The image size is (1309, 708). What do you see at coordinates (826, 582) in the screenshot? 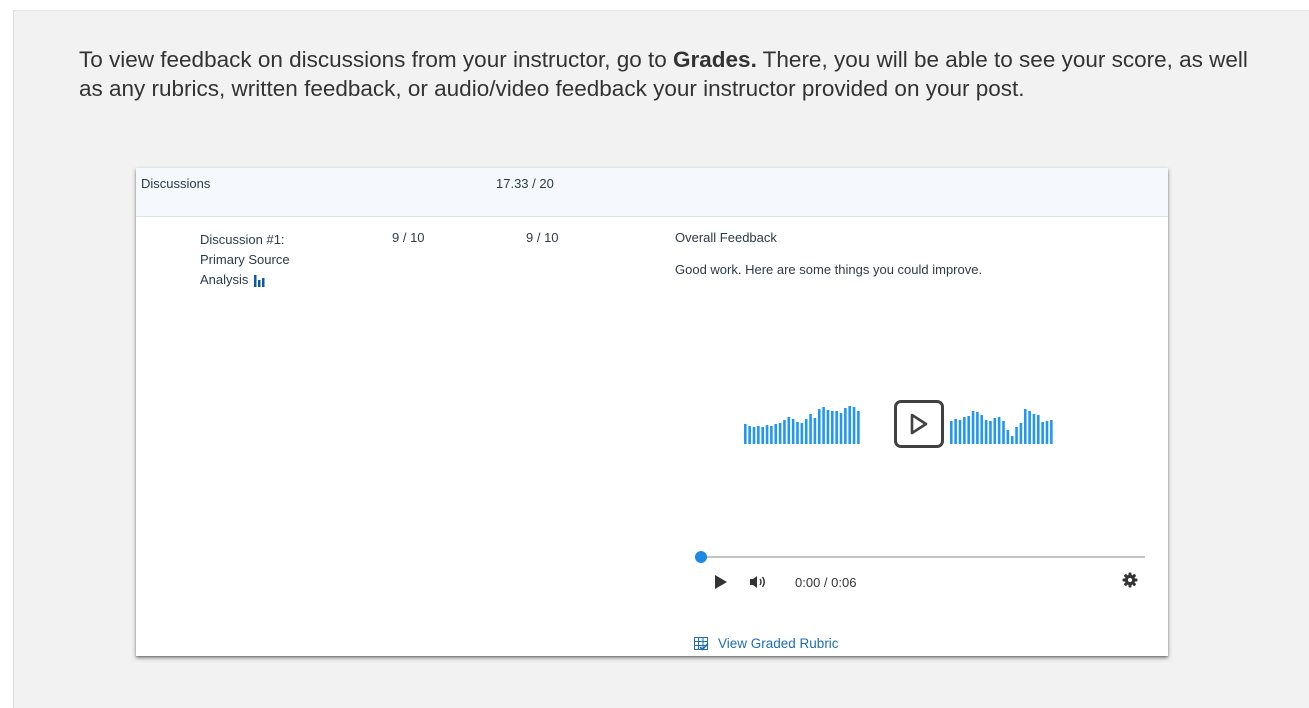
I see `time-display: 0:00 / 0:06` at bounding box center [826, 582].